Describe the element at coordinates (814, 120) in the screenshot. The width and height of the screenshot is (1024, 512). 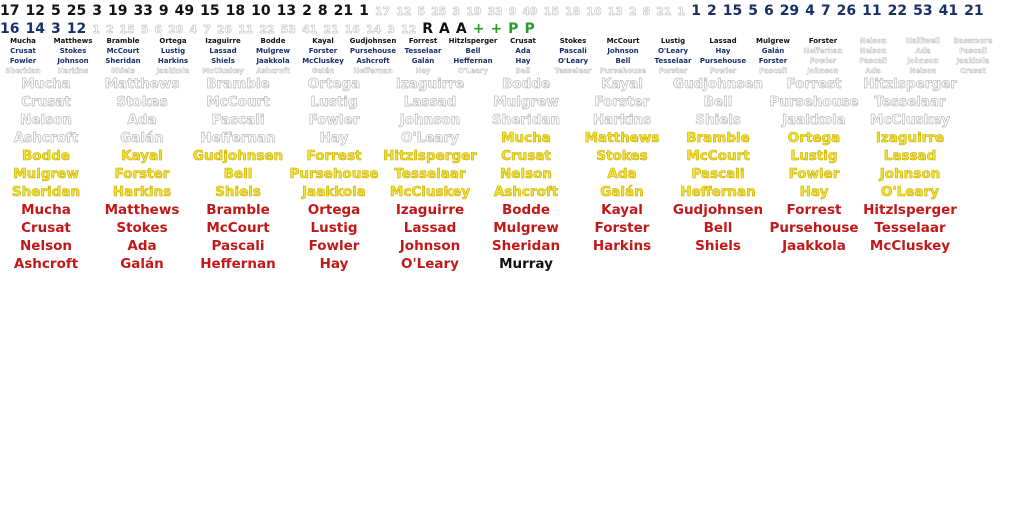
I see `ghost-name-cell: Jaakkola` at that location.